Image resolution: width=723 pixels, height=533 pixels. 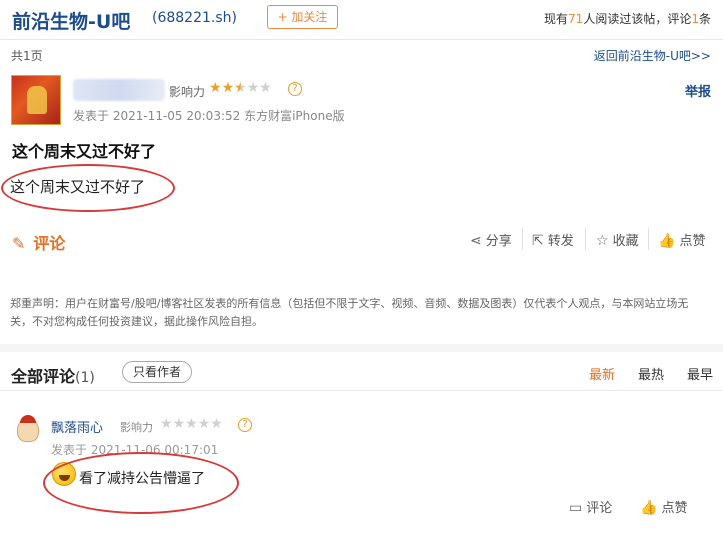 I want to click on share-button: ⋖ 分享, so click(x=491, y=239).